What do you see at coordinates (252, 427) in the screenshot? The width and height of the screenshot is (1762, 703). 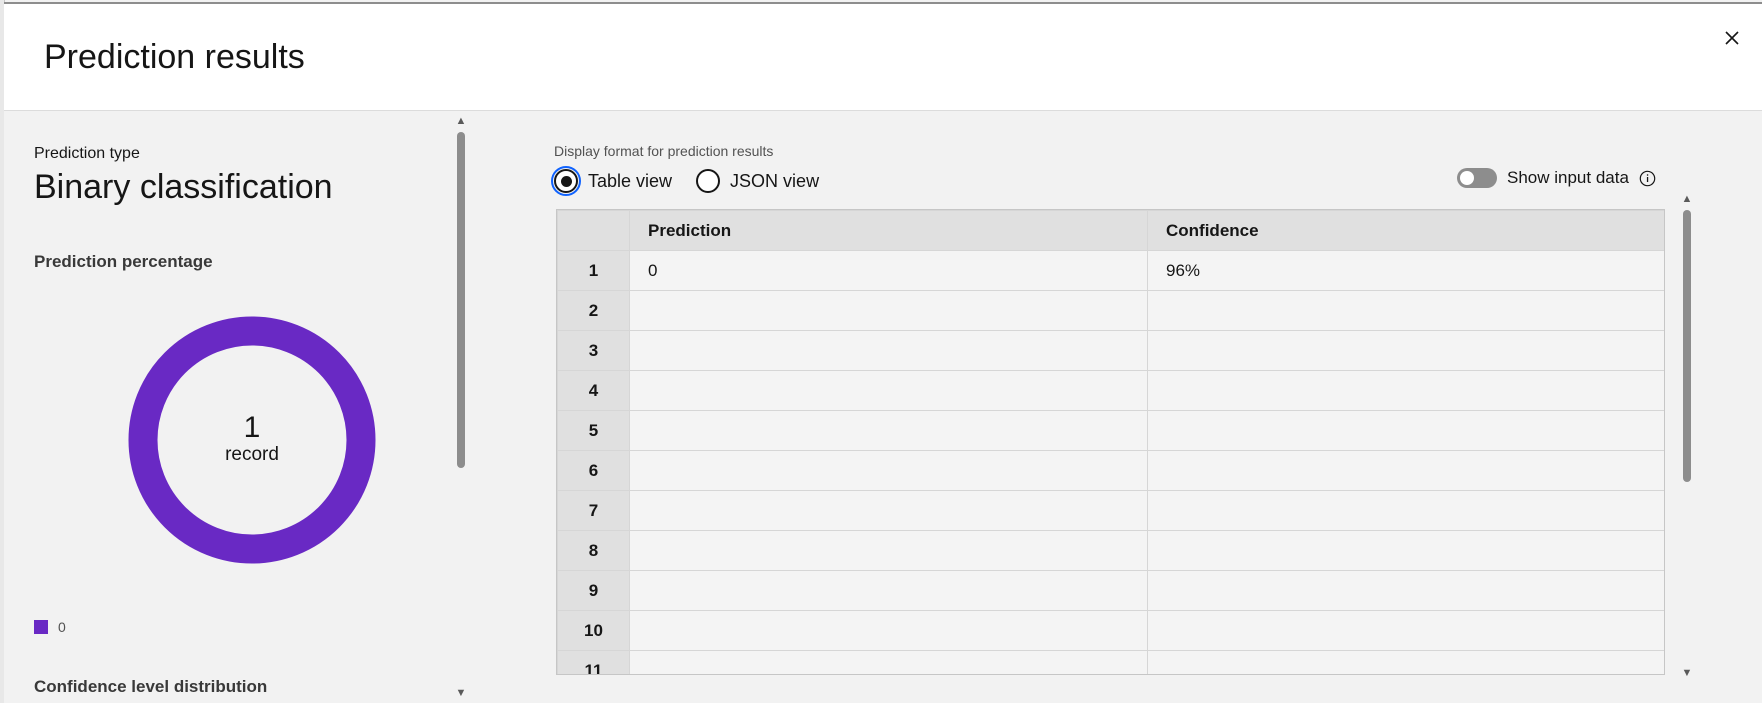 I see `donut-record-count: 1` at bounding box center [252, 427].